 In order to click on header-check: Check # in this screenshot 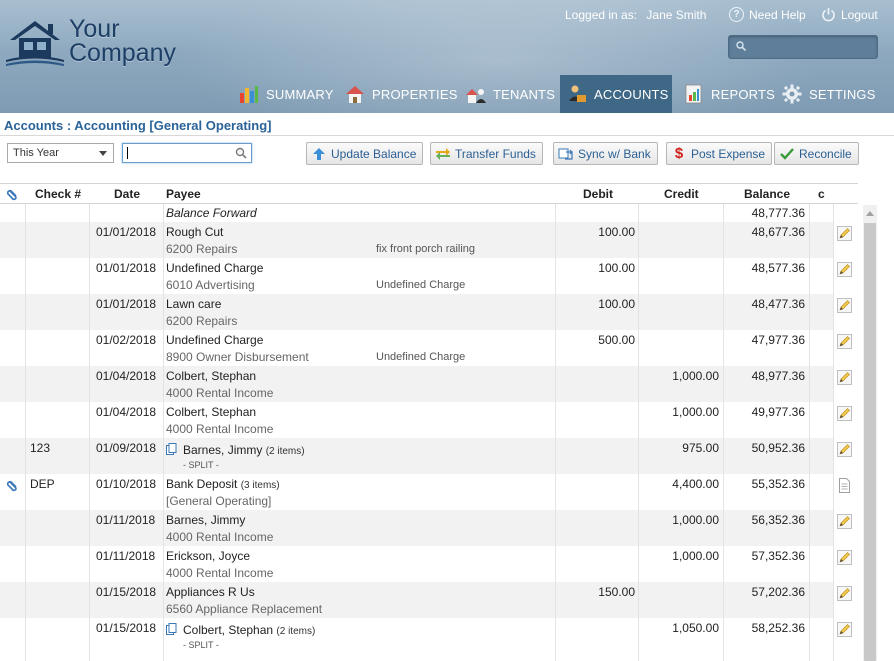, I will do `click(58, 194)`.